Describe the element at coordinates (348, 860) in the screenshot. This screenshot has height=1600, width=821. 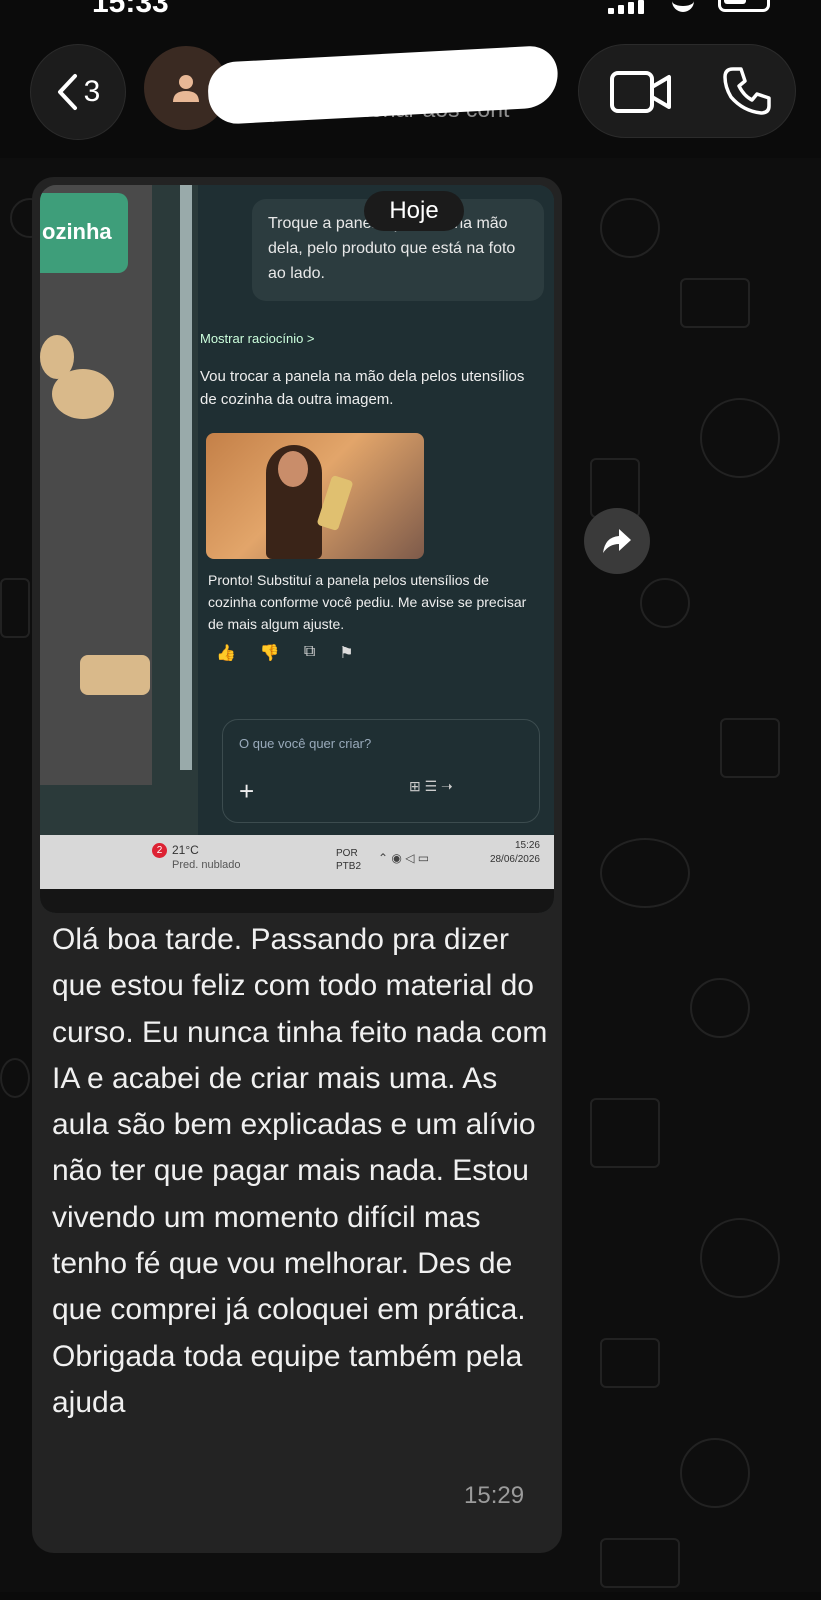
I see `keyboard-language: POR PTB2` at that location.